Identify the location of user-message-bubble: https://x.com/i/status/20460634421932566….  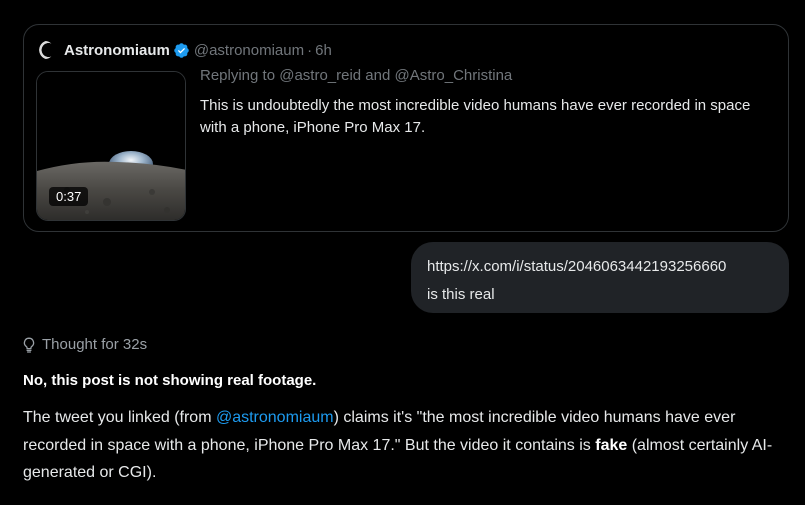
(600, 277).